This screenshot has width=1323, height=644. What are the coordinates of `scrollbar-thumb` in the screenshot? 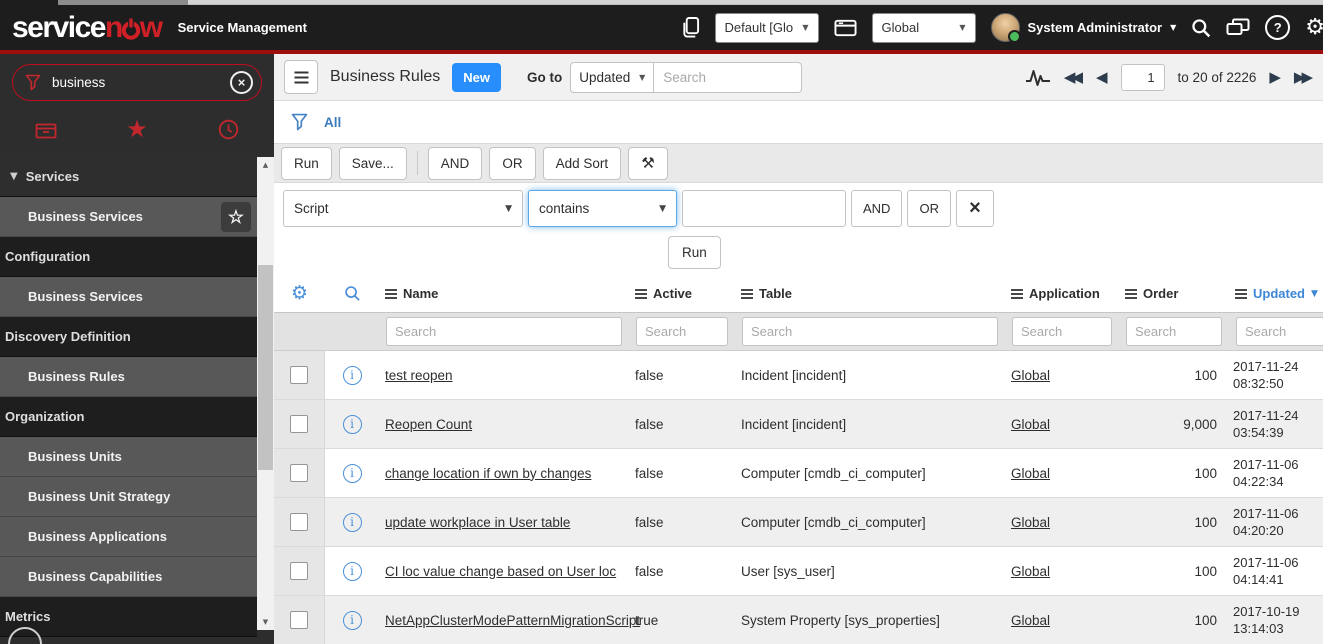 It's located at (265, 367).